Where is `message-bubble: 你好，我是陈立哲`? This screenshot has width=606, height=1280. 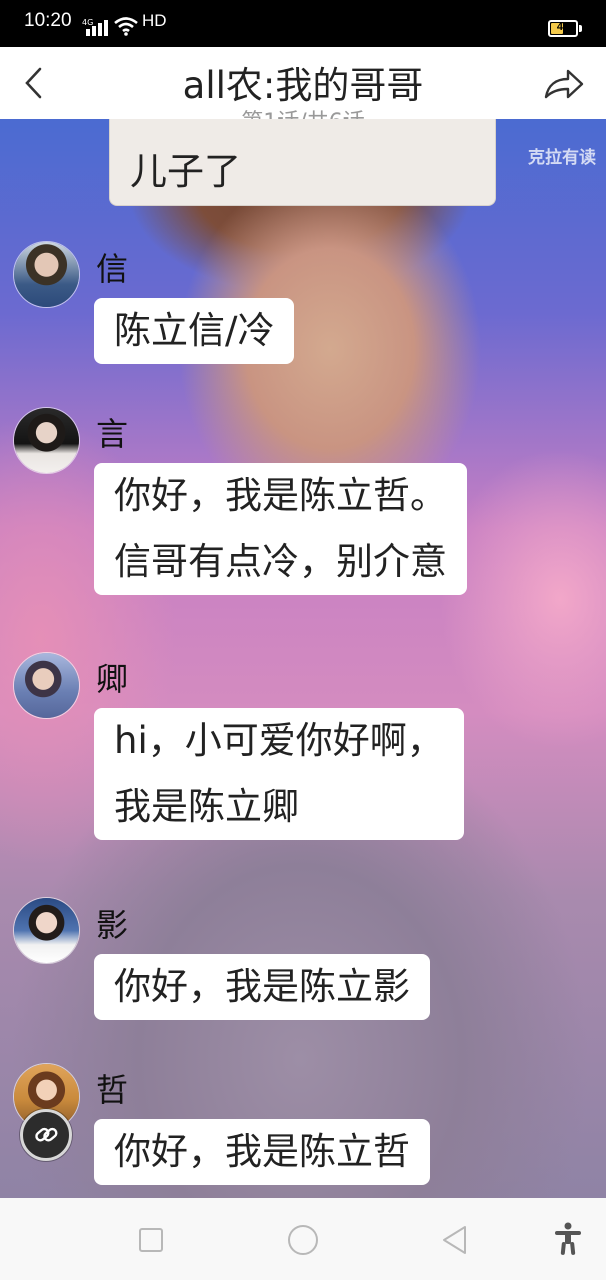 message-bubble: 你好，我是陈立哲 is located at coordinates (262, 1152).